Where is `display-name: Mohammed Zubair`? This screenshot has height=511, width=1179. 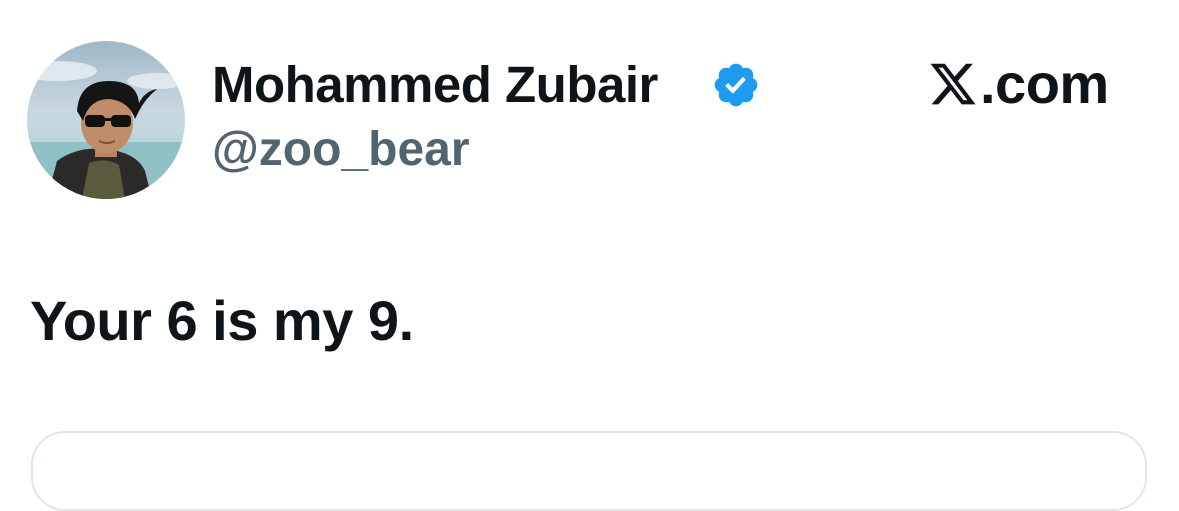 display-name: Mohammed Zubair is located at coordinates (435, 85).